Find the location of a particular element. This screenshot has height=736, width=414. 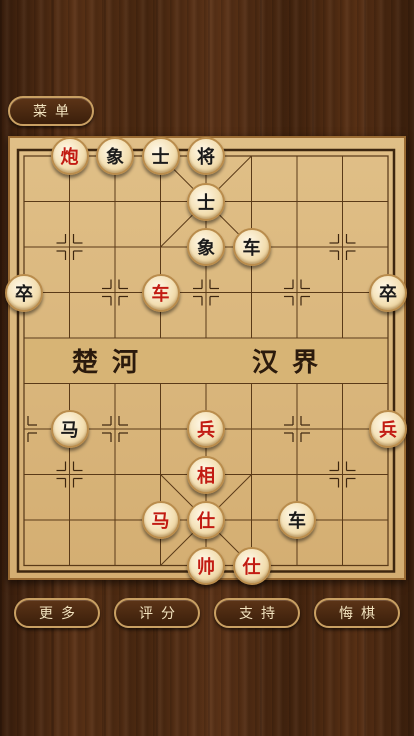

more-button: 更多 is located at coordinates (57, 613).